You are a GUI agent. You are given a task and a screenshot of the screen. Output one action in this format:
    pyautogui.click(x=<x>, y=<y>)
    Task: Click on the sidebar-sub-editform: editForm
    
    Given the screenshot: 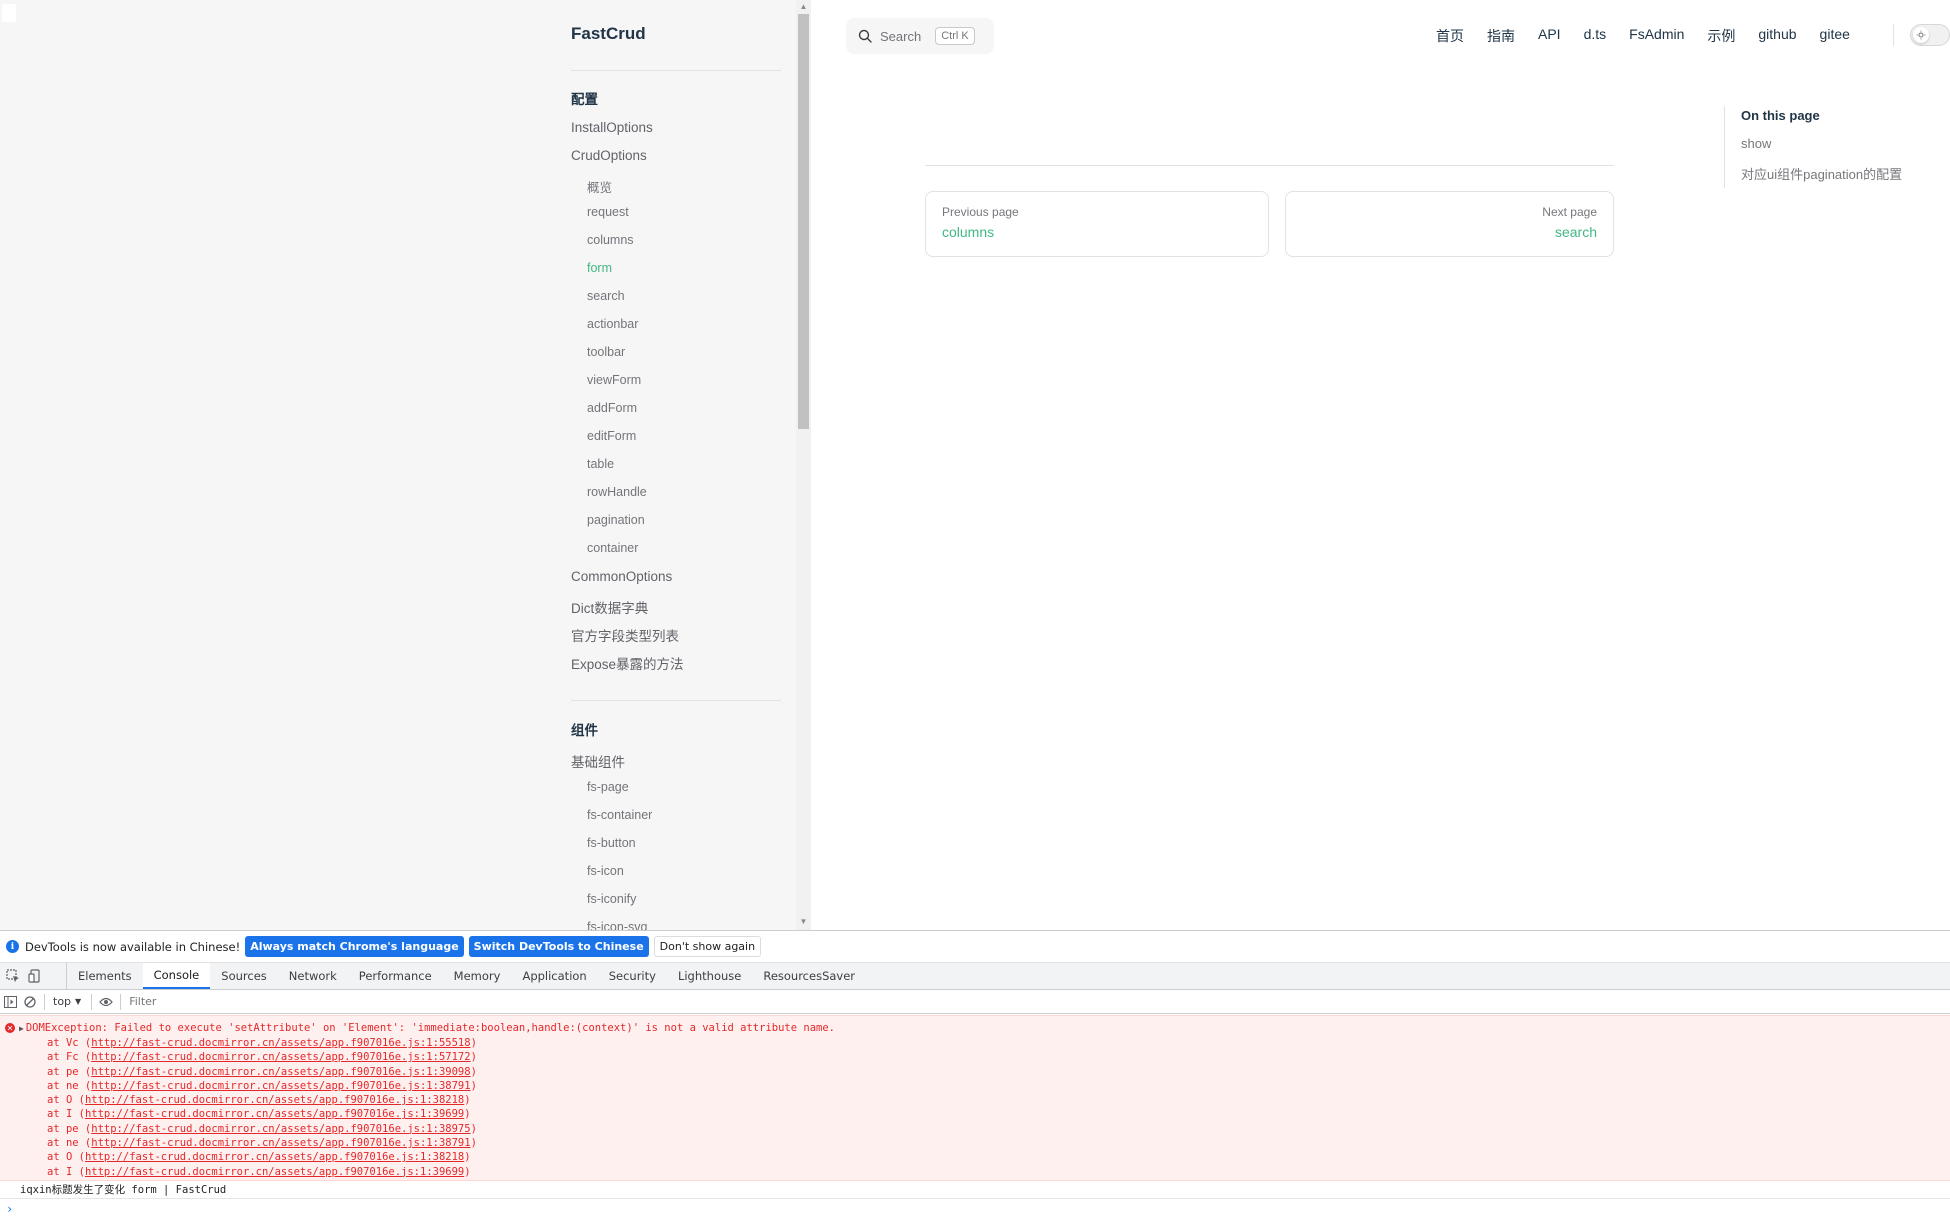 What is the action you would take?
    pyautogui.click(x=611, y=436)
    